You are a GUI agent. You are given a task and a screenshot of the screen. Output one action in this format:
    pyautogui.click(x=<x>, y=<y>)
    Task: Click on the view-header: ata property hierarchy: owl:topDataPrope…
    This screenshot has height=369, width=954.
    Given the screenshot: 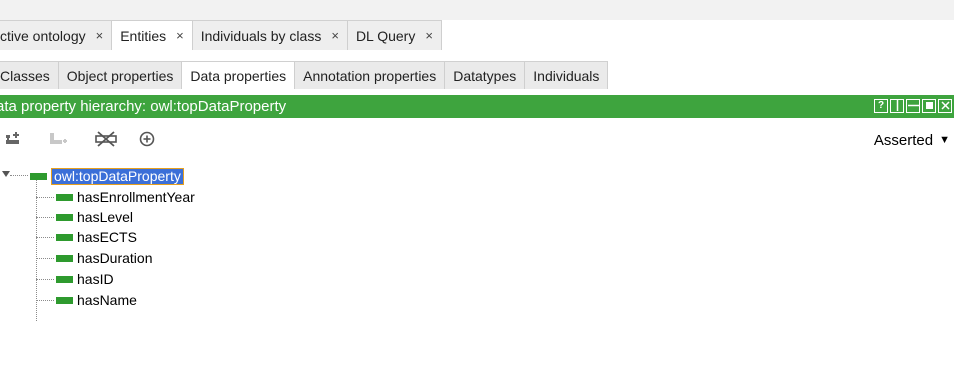 What is the action you would take?
    pyautogui.click(x=477, y=106)
    